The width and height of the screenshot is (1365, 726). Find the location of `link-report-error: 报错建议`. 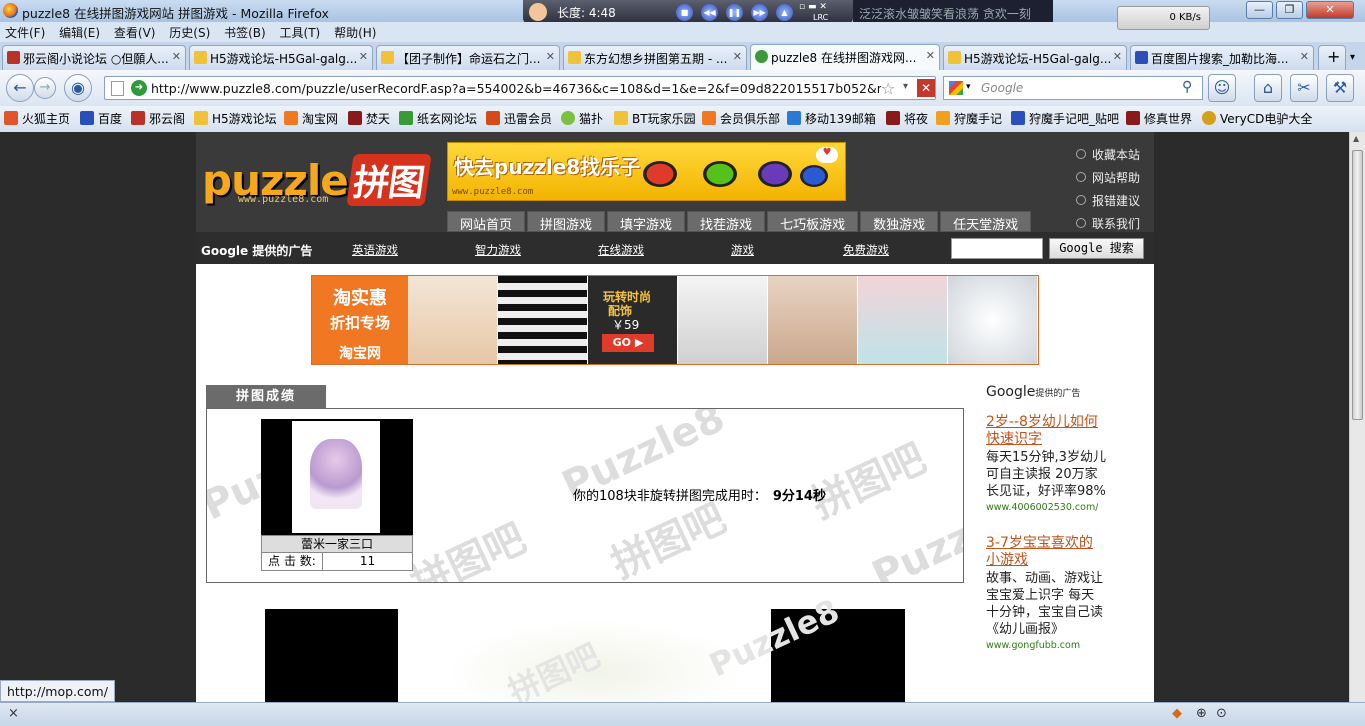

link-report-error: 报错建议 is located at coordinates (1107, 200).